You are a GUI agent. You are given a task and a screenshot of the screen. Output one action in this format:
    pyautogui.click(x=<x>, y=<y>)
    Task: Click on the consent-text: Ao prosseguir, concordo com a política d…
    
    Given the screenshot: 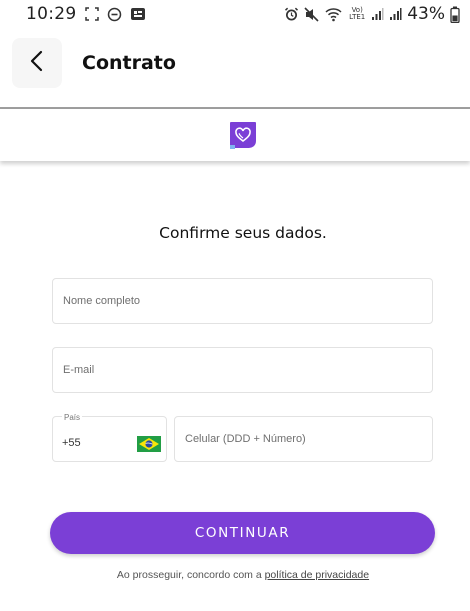 What is the action you would take?
    pyautogui.click(x=235, y=575)
    